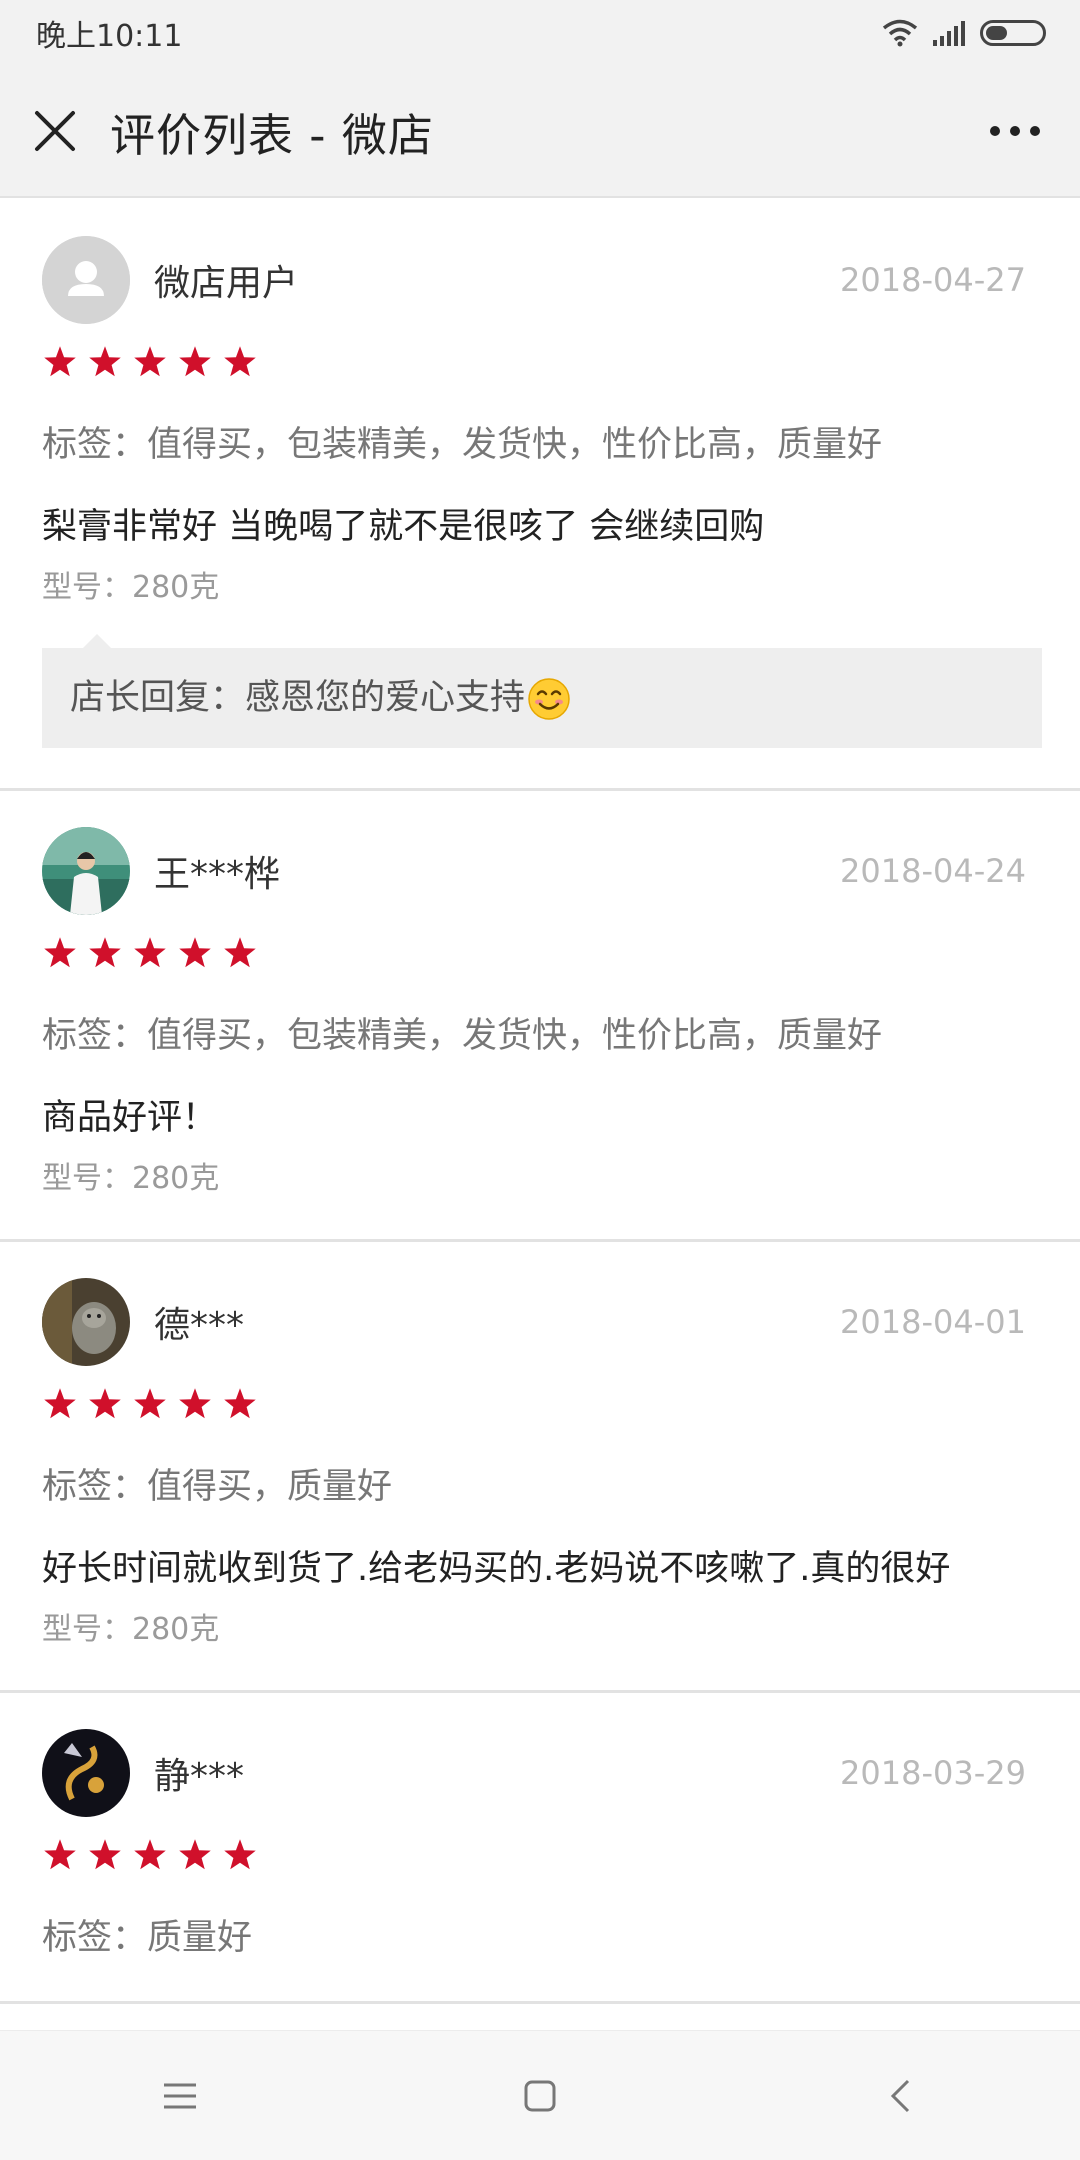 This screenshot has width=1080, height=2160. What do you see at coordinates (995, 131) in the screenshot?
I see `more-icon` at bounding box center [995, 131].